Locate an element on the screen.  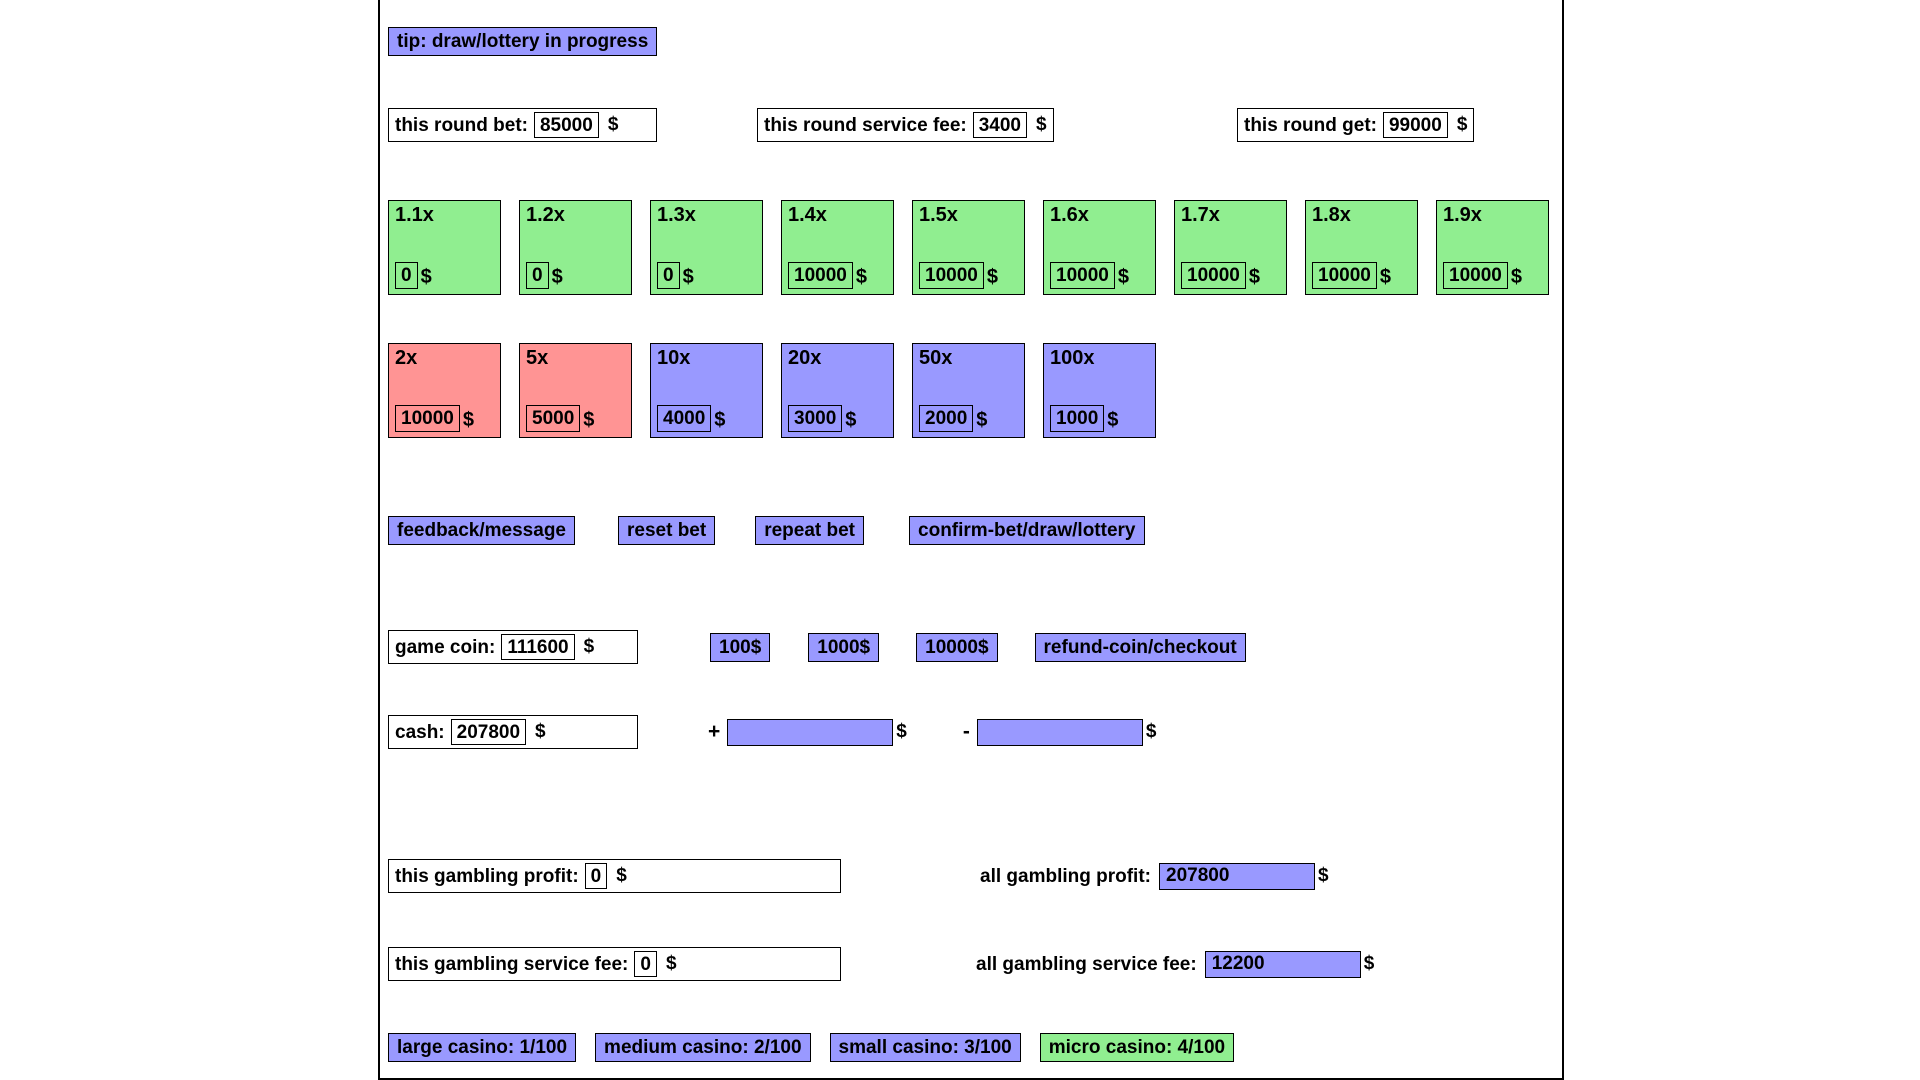
bet-tile-amount-input: 4000 is located at coordinates (684, 418).